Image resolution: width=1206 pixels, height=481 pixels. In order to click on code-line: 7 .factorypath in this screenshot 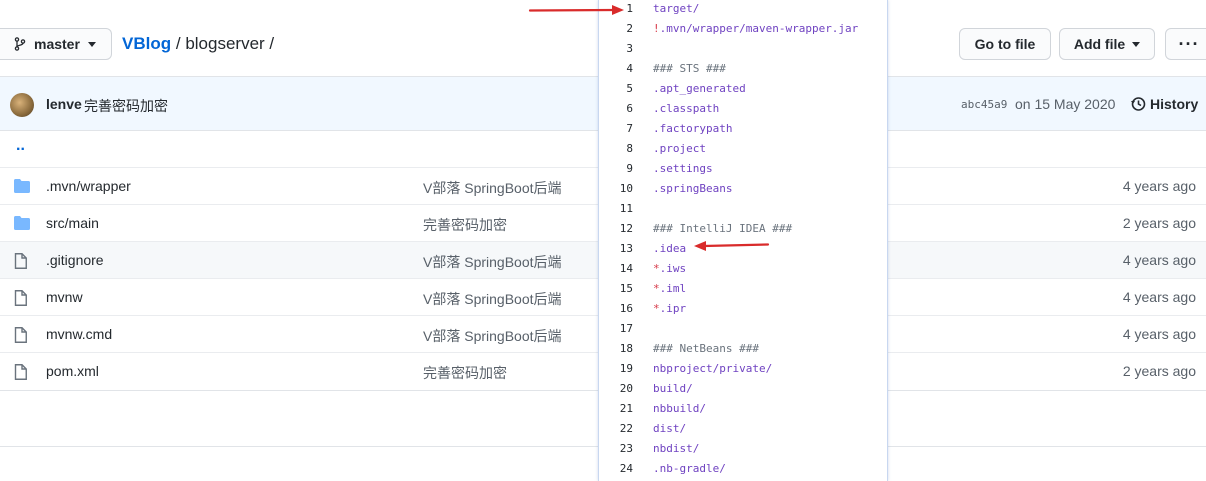, I will do `click(743, 129)`.